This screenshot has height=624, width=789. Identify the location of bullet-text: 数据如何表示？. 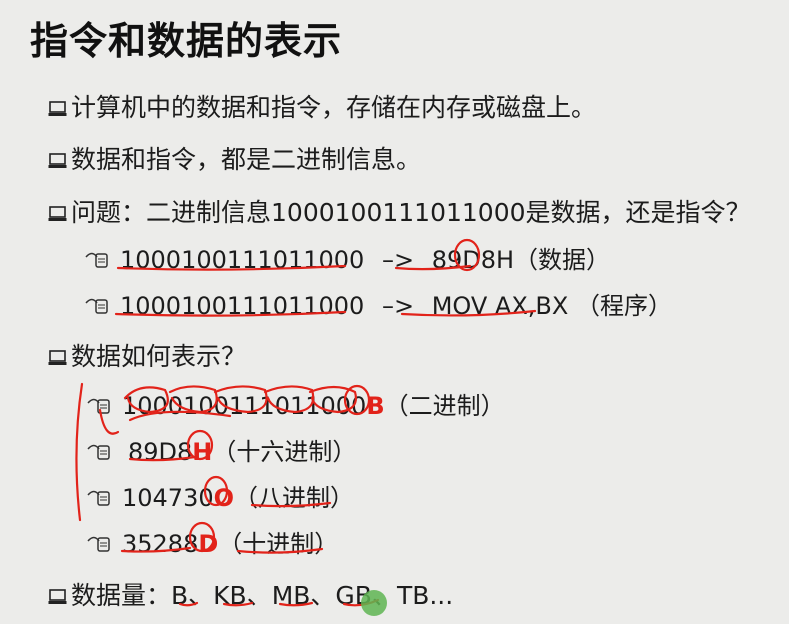
(159, 356).